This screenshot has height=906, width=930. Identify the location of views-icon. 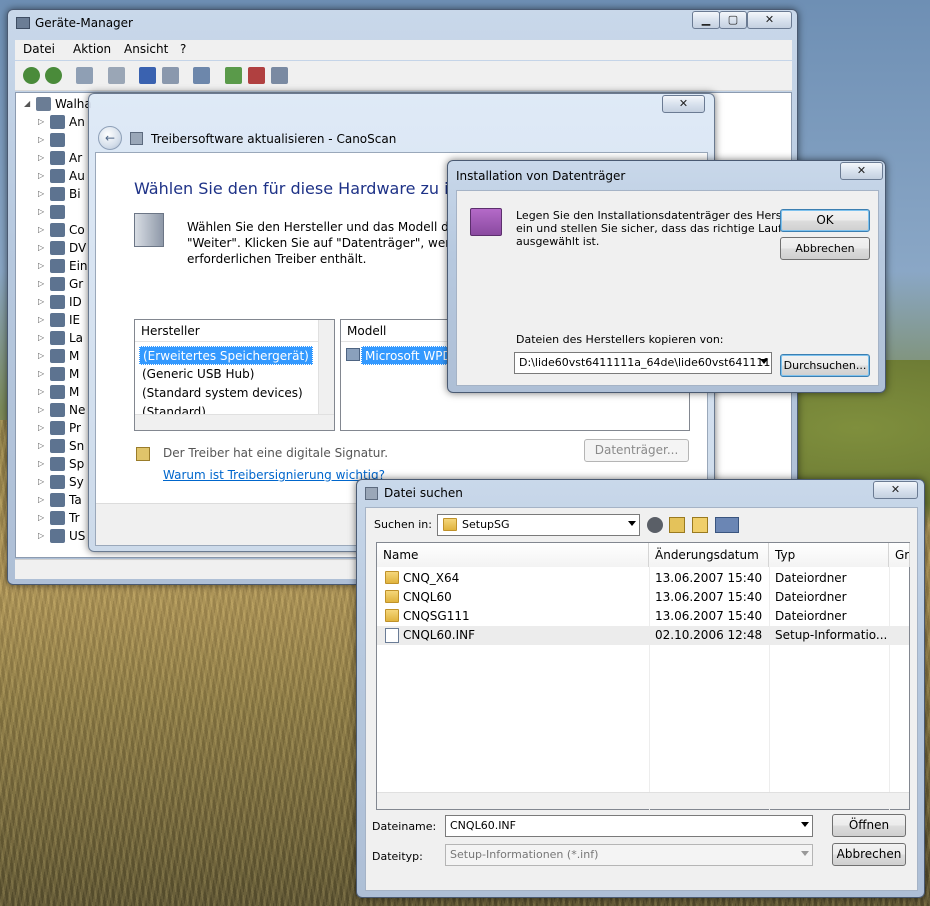
(727, 525).